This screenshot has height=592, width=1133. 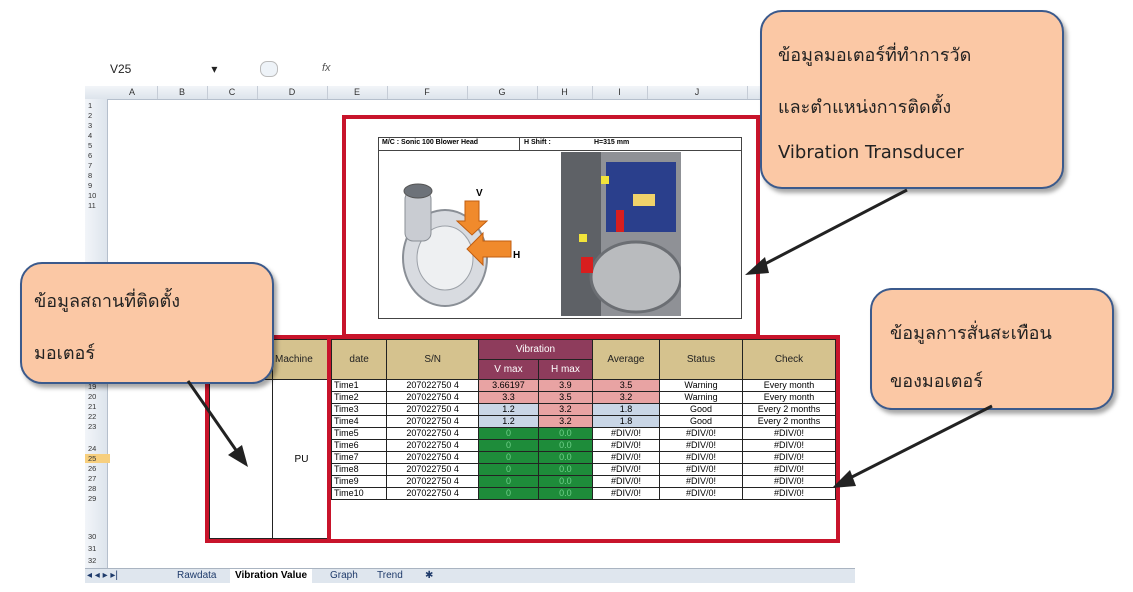 I want to click on row-header: 31, so click(x=97, y=548).